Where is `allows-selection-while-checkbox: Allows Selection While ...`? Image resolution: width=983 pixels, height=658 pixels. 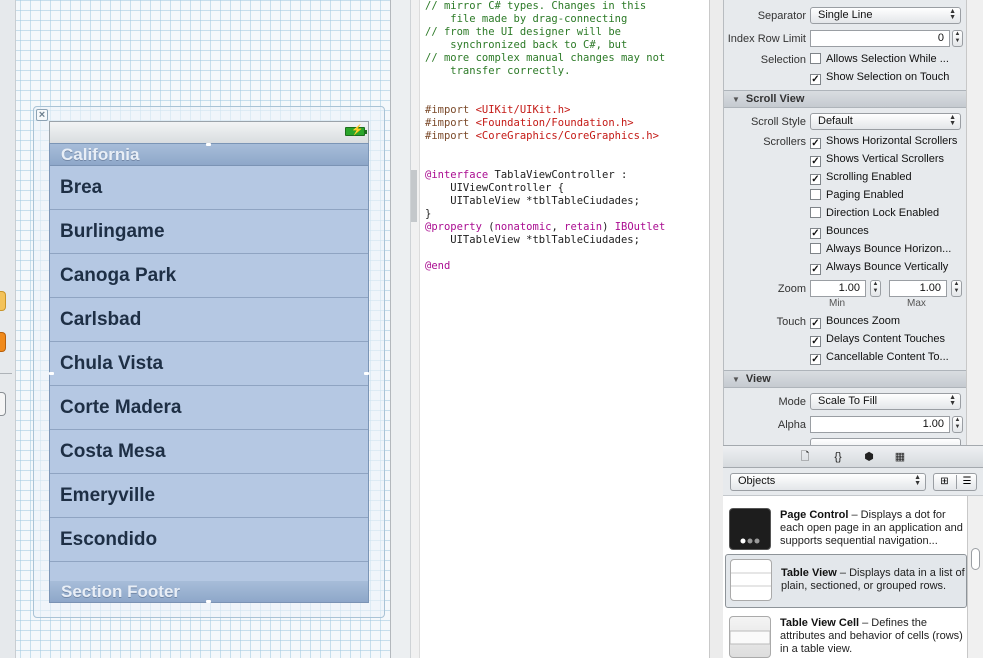
allows-selection-while-checkbox: Allows Selection While ... is located at coordinates (879, 60).